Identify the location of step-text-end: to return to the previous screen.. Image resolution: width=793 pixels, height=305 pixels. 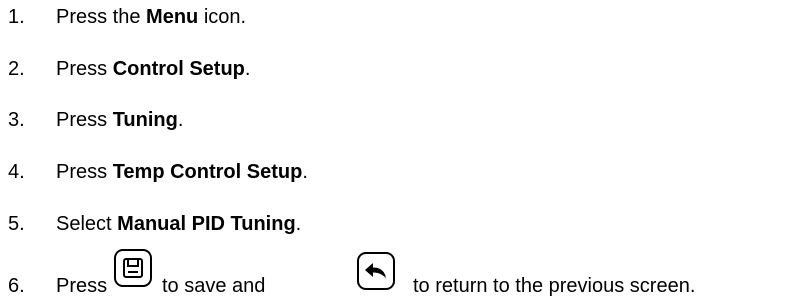
(554, 286).